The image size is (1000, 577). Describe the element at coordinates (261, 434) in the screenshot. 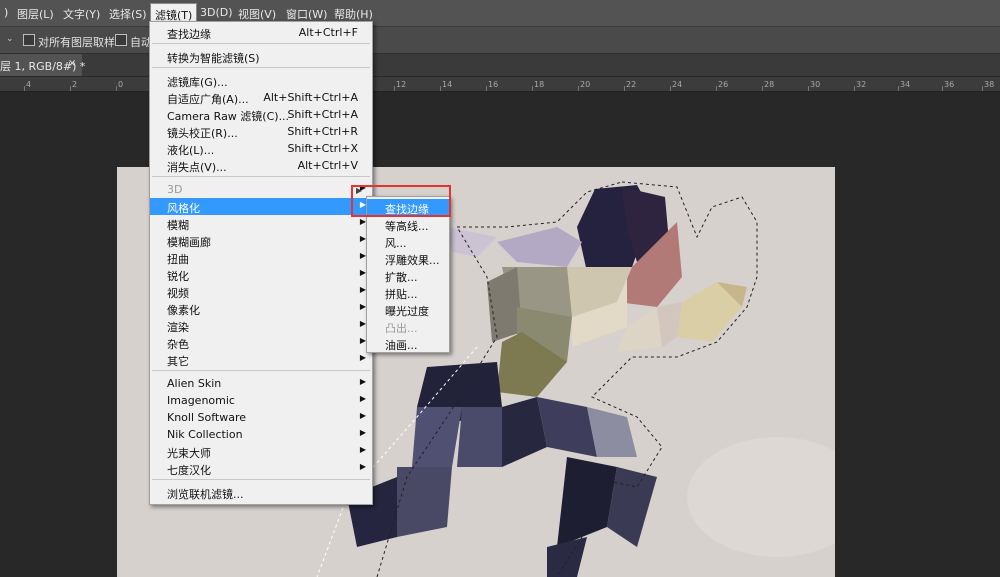

I see `menu-item-nik-collection: Nik Collection ▶` at that location.